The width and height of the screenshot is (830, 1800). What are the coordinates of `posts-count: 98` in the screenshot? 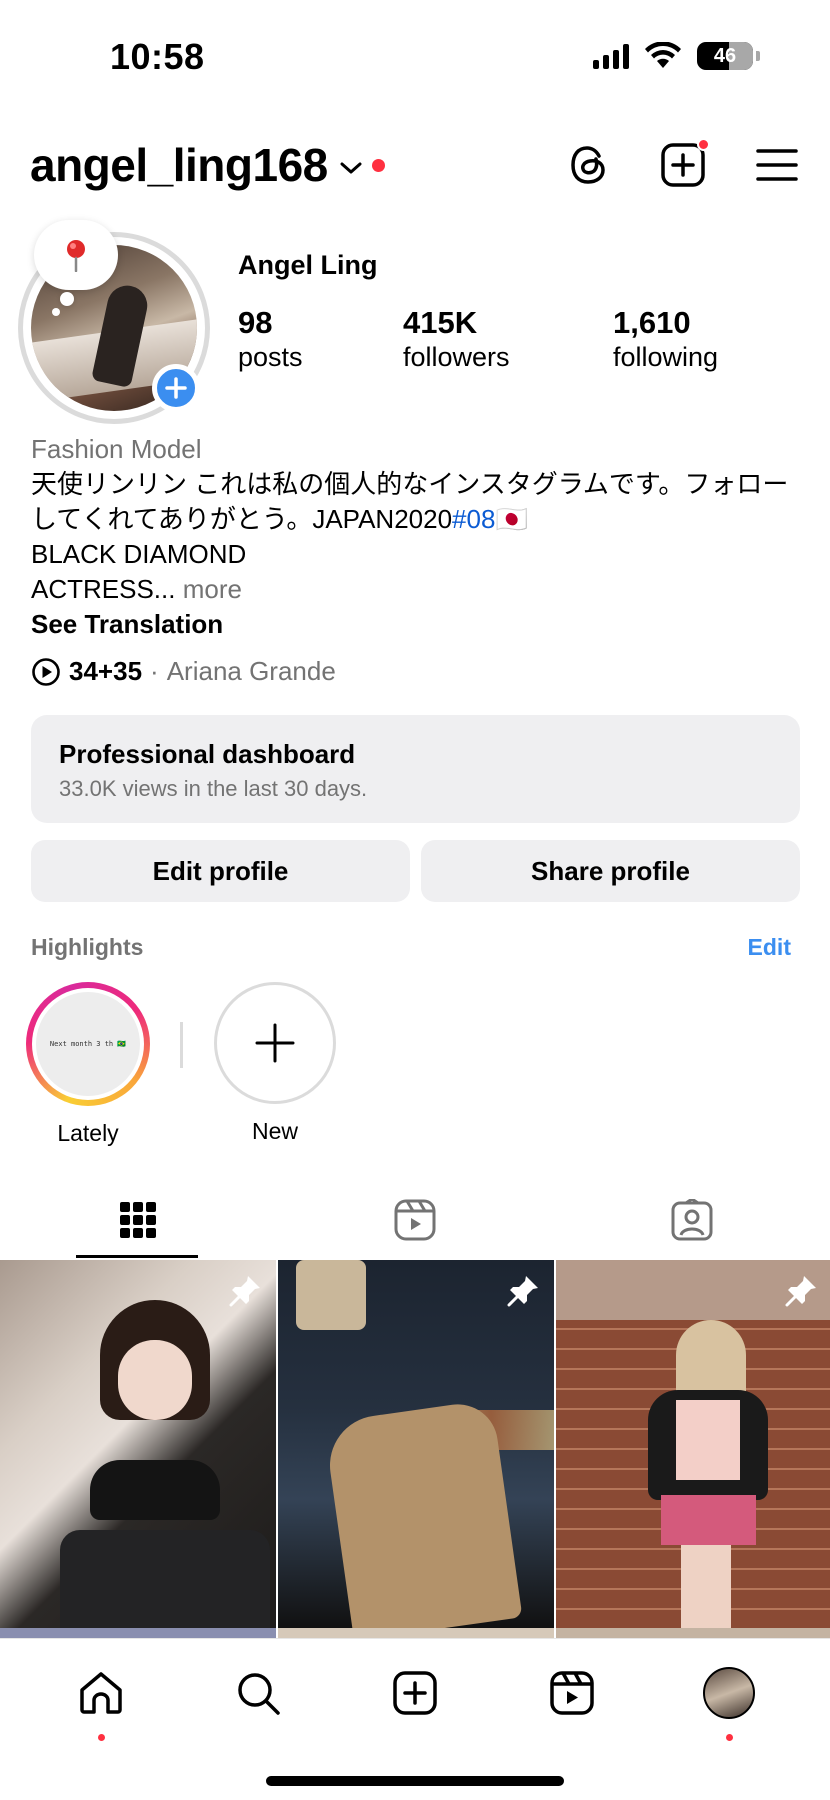 It's located at (255, 322).